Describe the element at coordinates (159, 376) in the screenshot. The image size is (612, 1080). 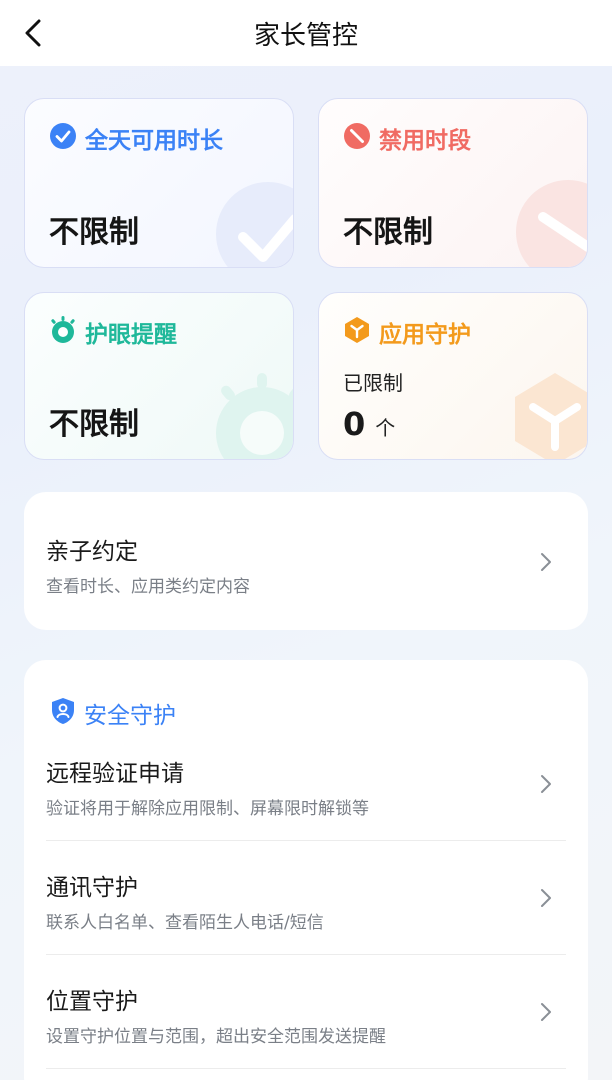
I see `eye-reminder-card: 护眼提醒 不限制` at that location.